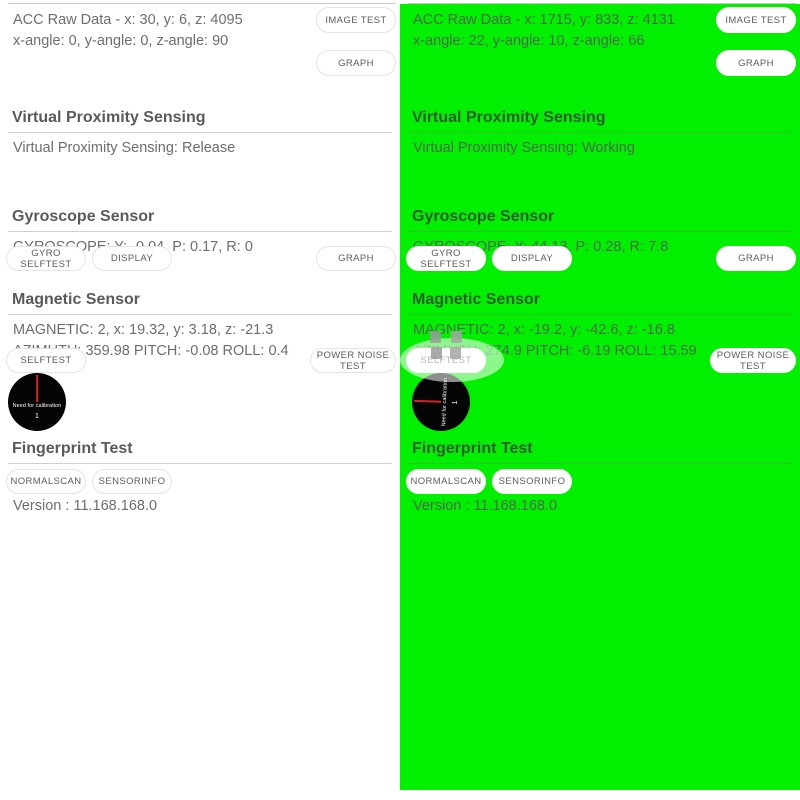 The image size is (800, 800). Describe the element at coordinates (524, 148) in the screenshot. I see `proximity-status: Virtual Proximity Sensing: Working` at that location.